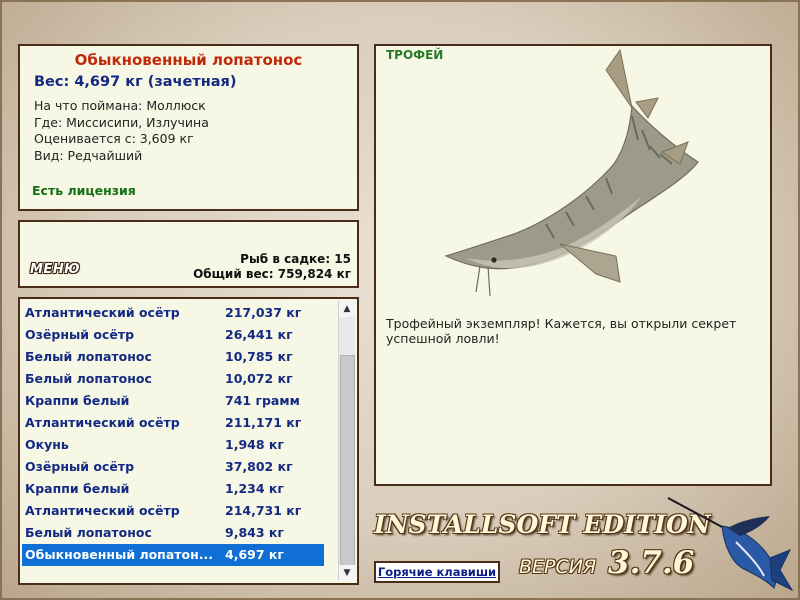  Describe the element at coordinates (173, 401) in the screenshot. I see `list-item: Краппи белый 741 грамм` at that location.